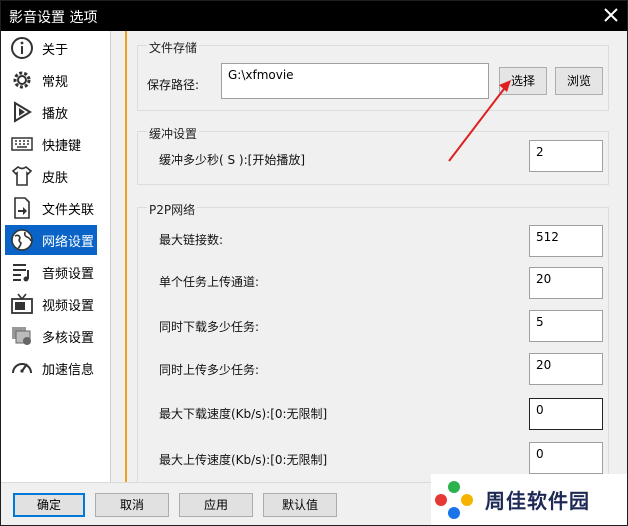 This screenshot has width=628, height=526. I want to click on sidebar-item-multicore: 多核设置, so click(51, 336).